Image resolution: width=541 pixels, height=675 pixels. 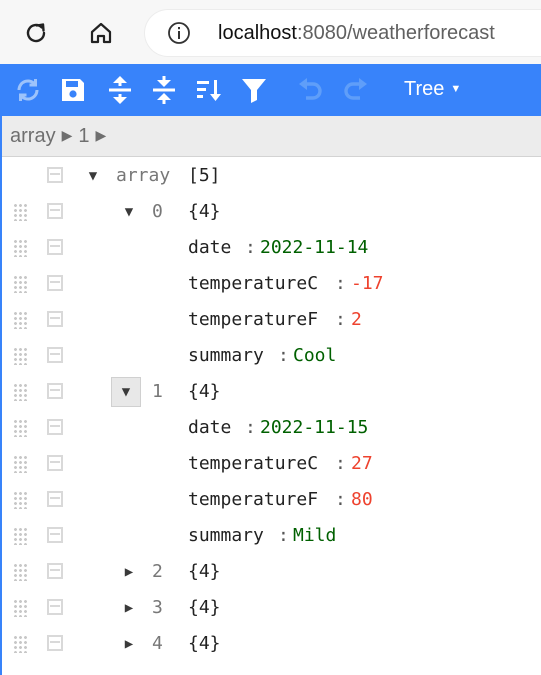 I want to click on site-info-icon, so click(x=179, y=35).